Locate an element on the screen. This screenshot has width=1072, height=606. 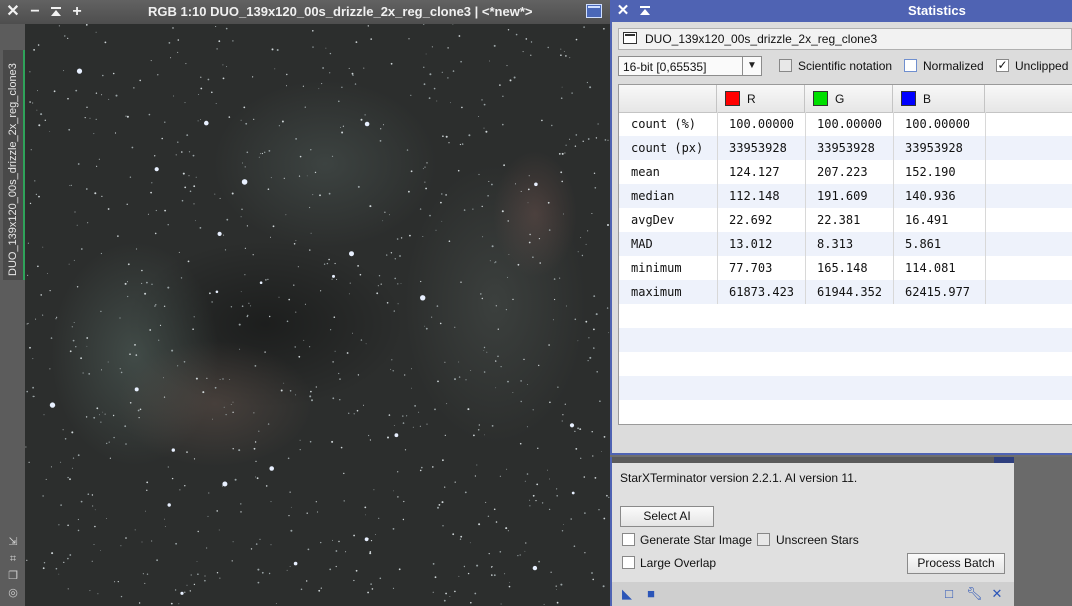
crop-icon: ⌗ is located at coordinates (13, 559).